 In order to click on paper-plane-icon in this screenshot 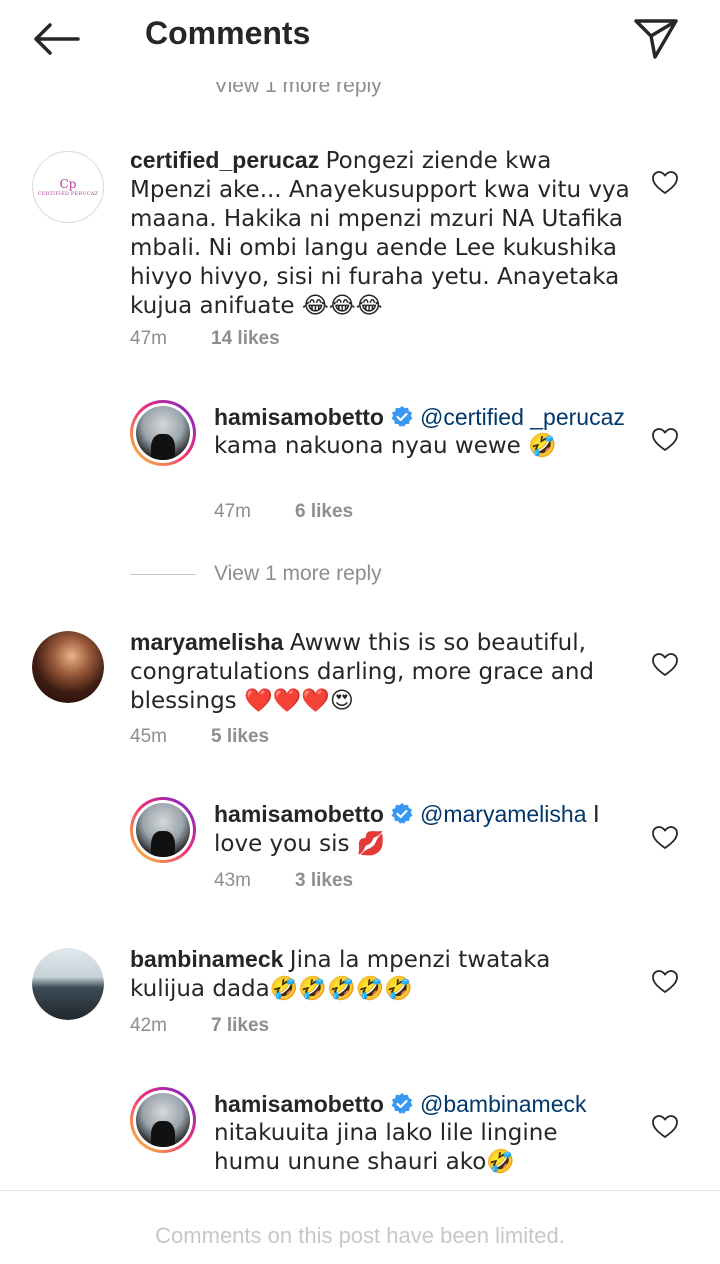, I will do `click(656, 39)`.